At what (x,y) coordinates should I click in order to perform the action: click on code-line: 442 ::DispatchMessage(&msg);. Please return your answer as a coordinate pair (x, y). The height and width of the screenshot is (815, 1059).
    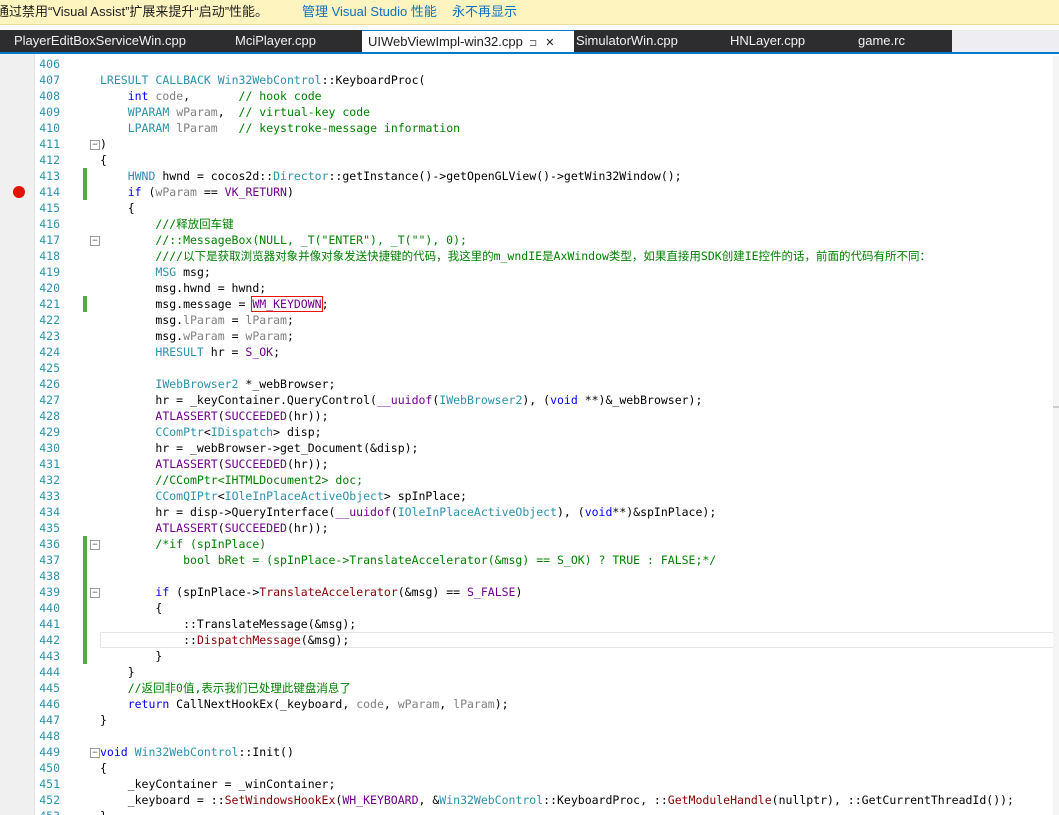
    Looking at the image, I should click on (529, 640).